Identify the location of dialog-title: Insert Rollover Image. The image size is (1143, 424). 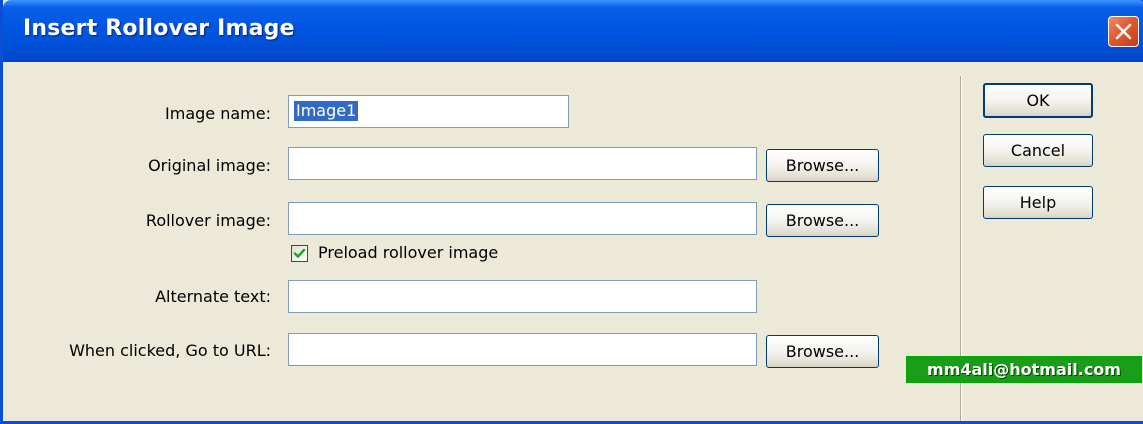
(159, 28).